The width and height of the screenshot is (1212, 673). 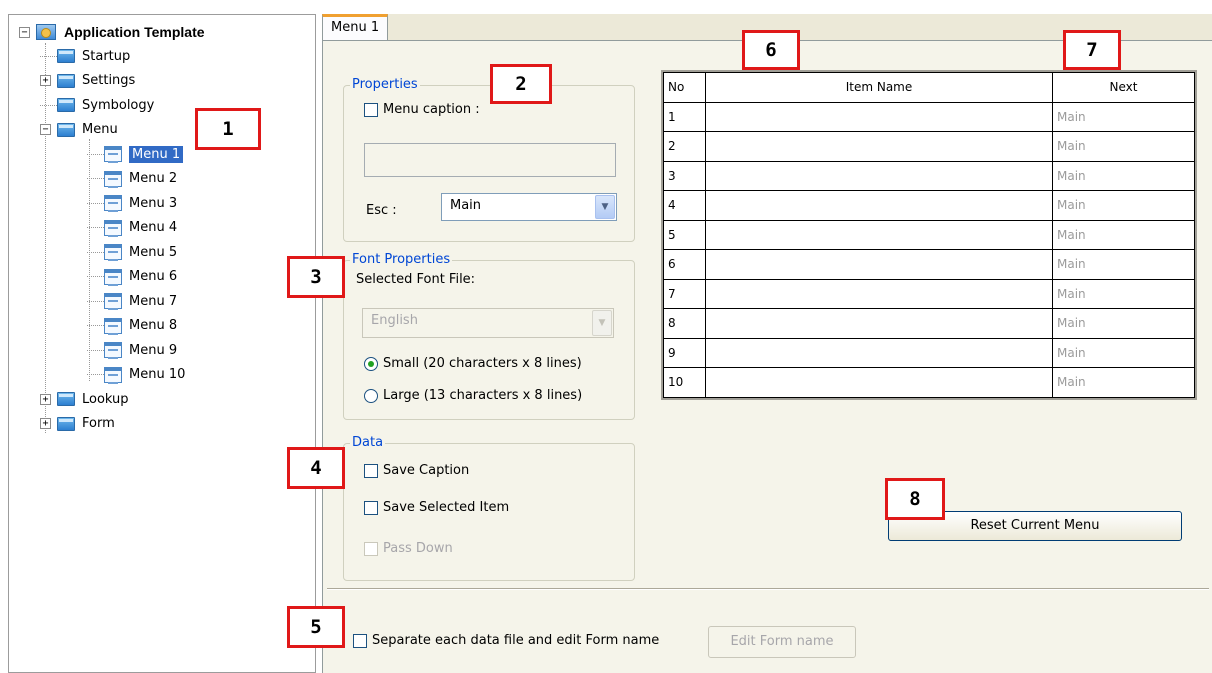 What do you see at coordinates (371, 548) in the screenshot?
I see `pass-down-checkbox` at bounding box center [371, 548].